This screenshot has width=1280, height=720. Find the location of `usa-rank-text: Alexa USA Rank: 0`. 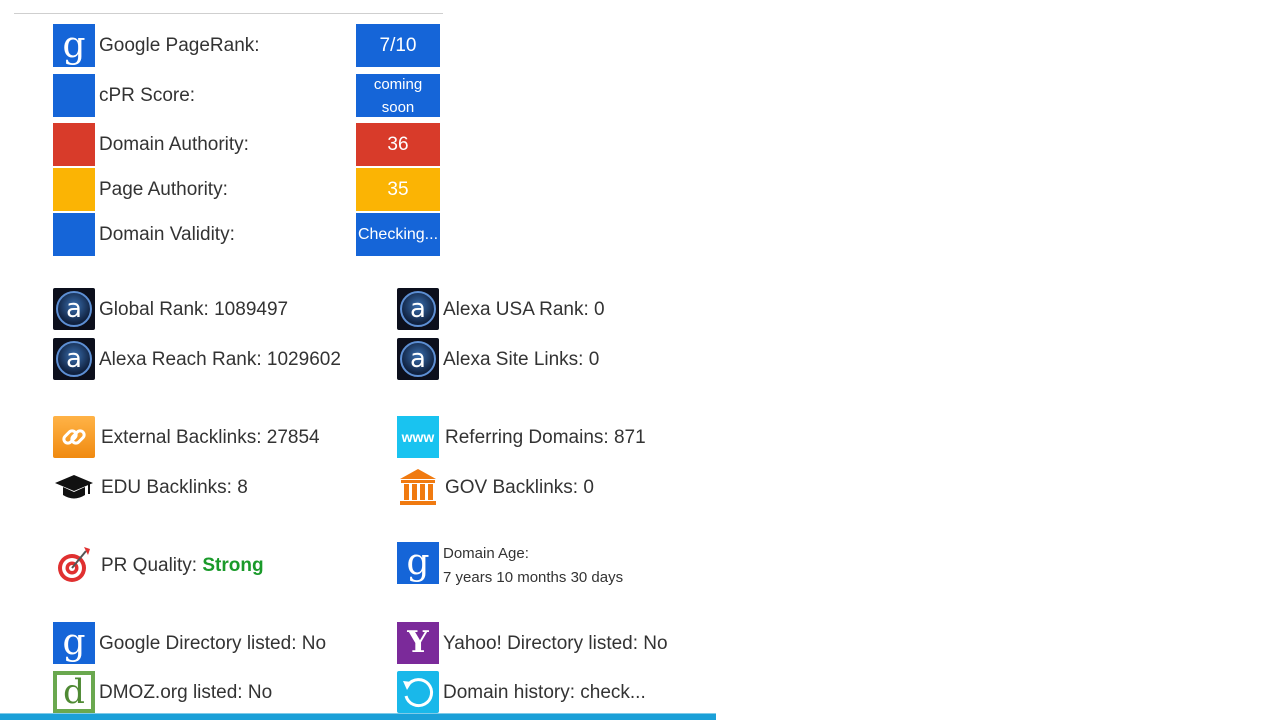

usa-rank-text: Alexa USA Rank: 0 is located at coordinates (524, 309).